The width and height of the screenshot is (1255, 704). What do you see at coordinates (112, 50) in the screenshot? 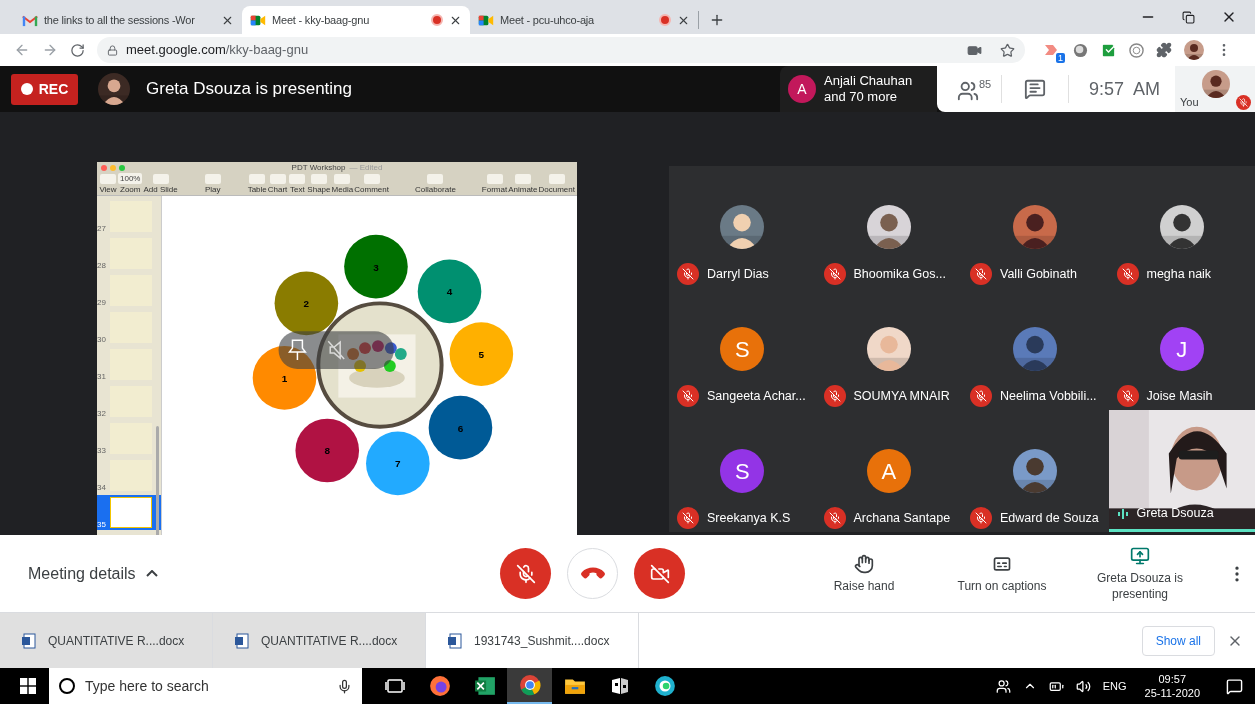
I see `lock-icon` at bounding box center [112, 50].